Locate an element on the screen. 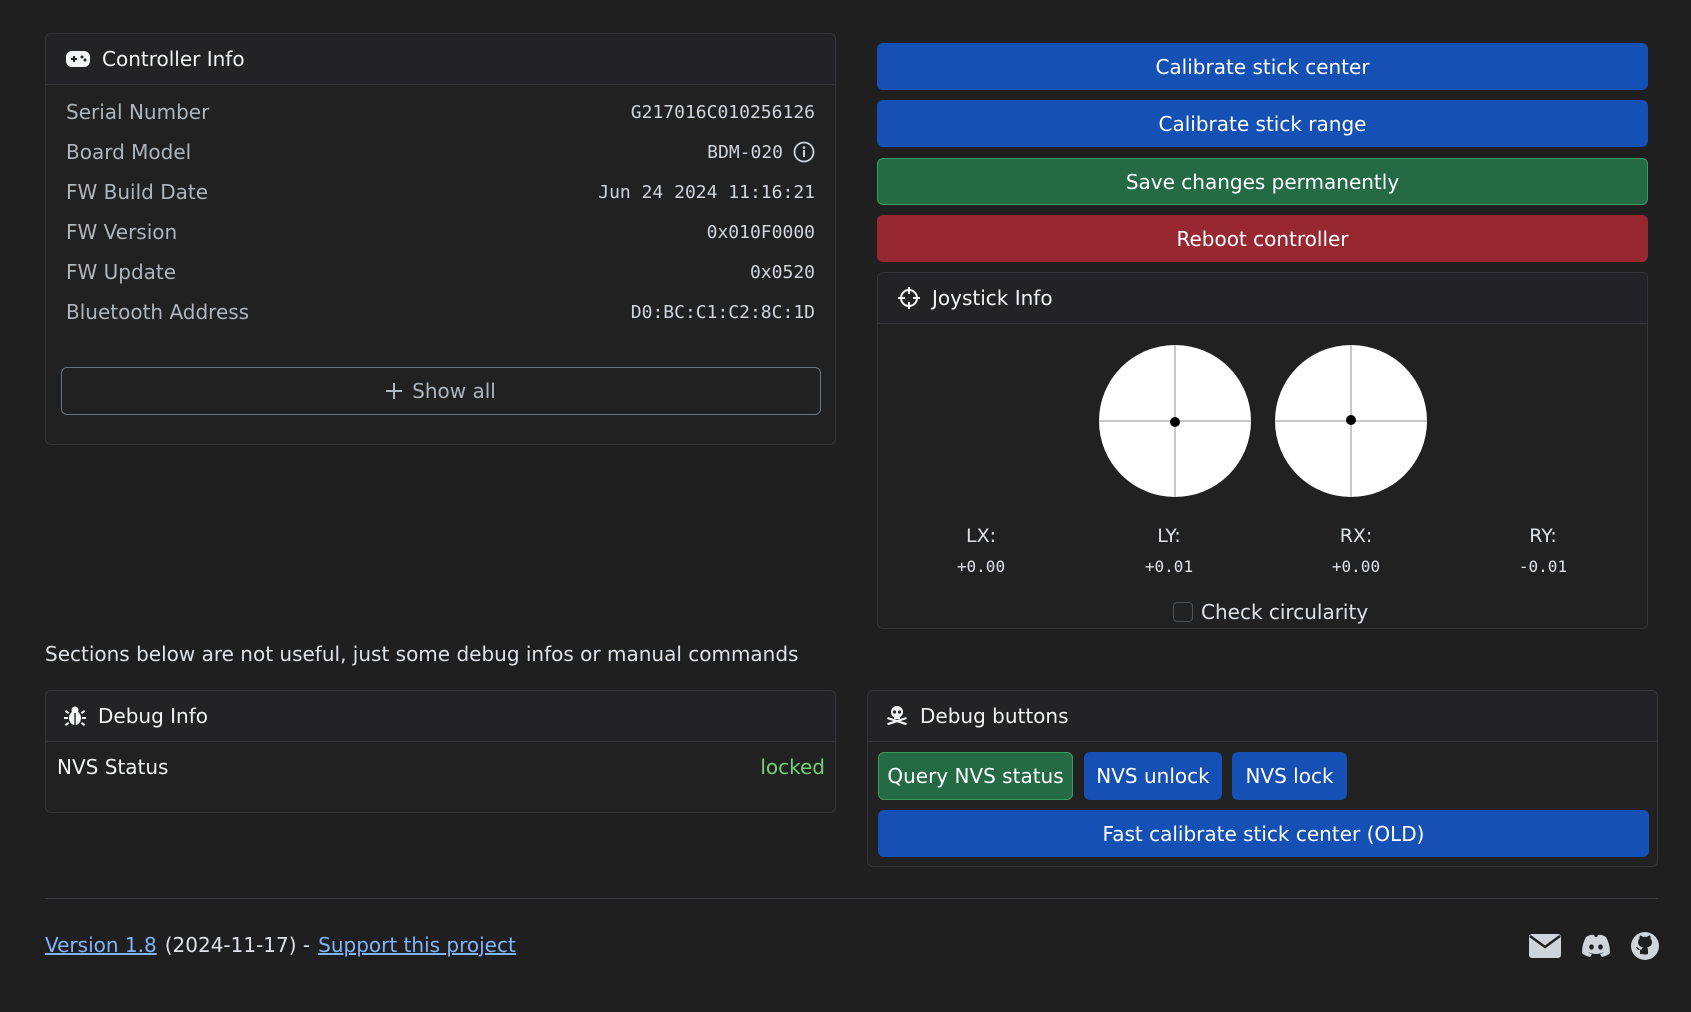  gamepad-icon is located at coordinates (78, 59).